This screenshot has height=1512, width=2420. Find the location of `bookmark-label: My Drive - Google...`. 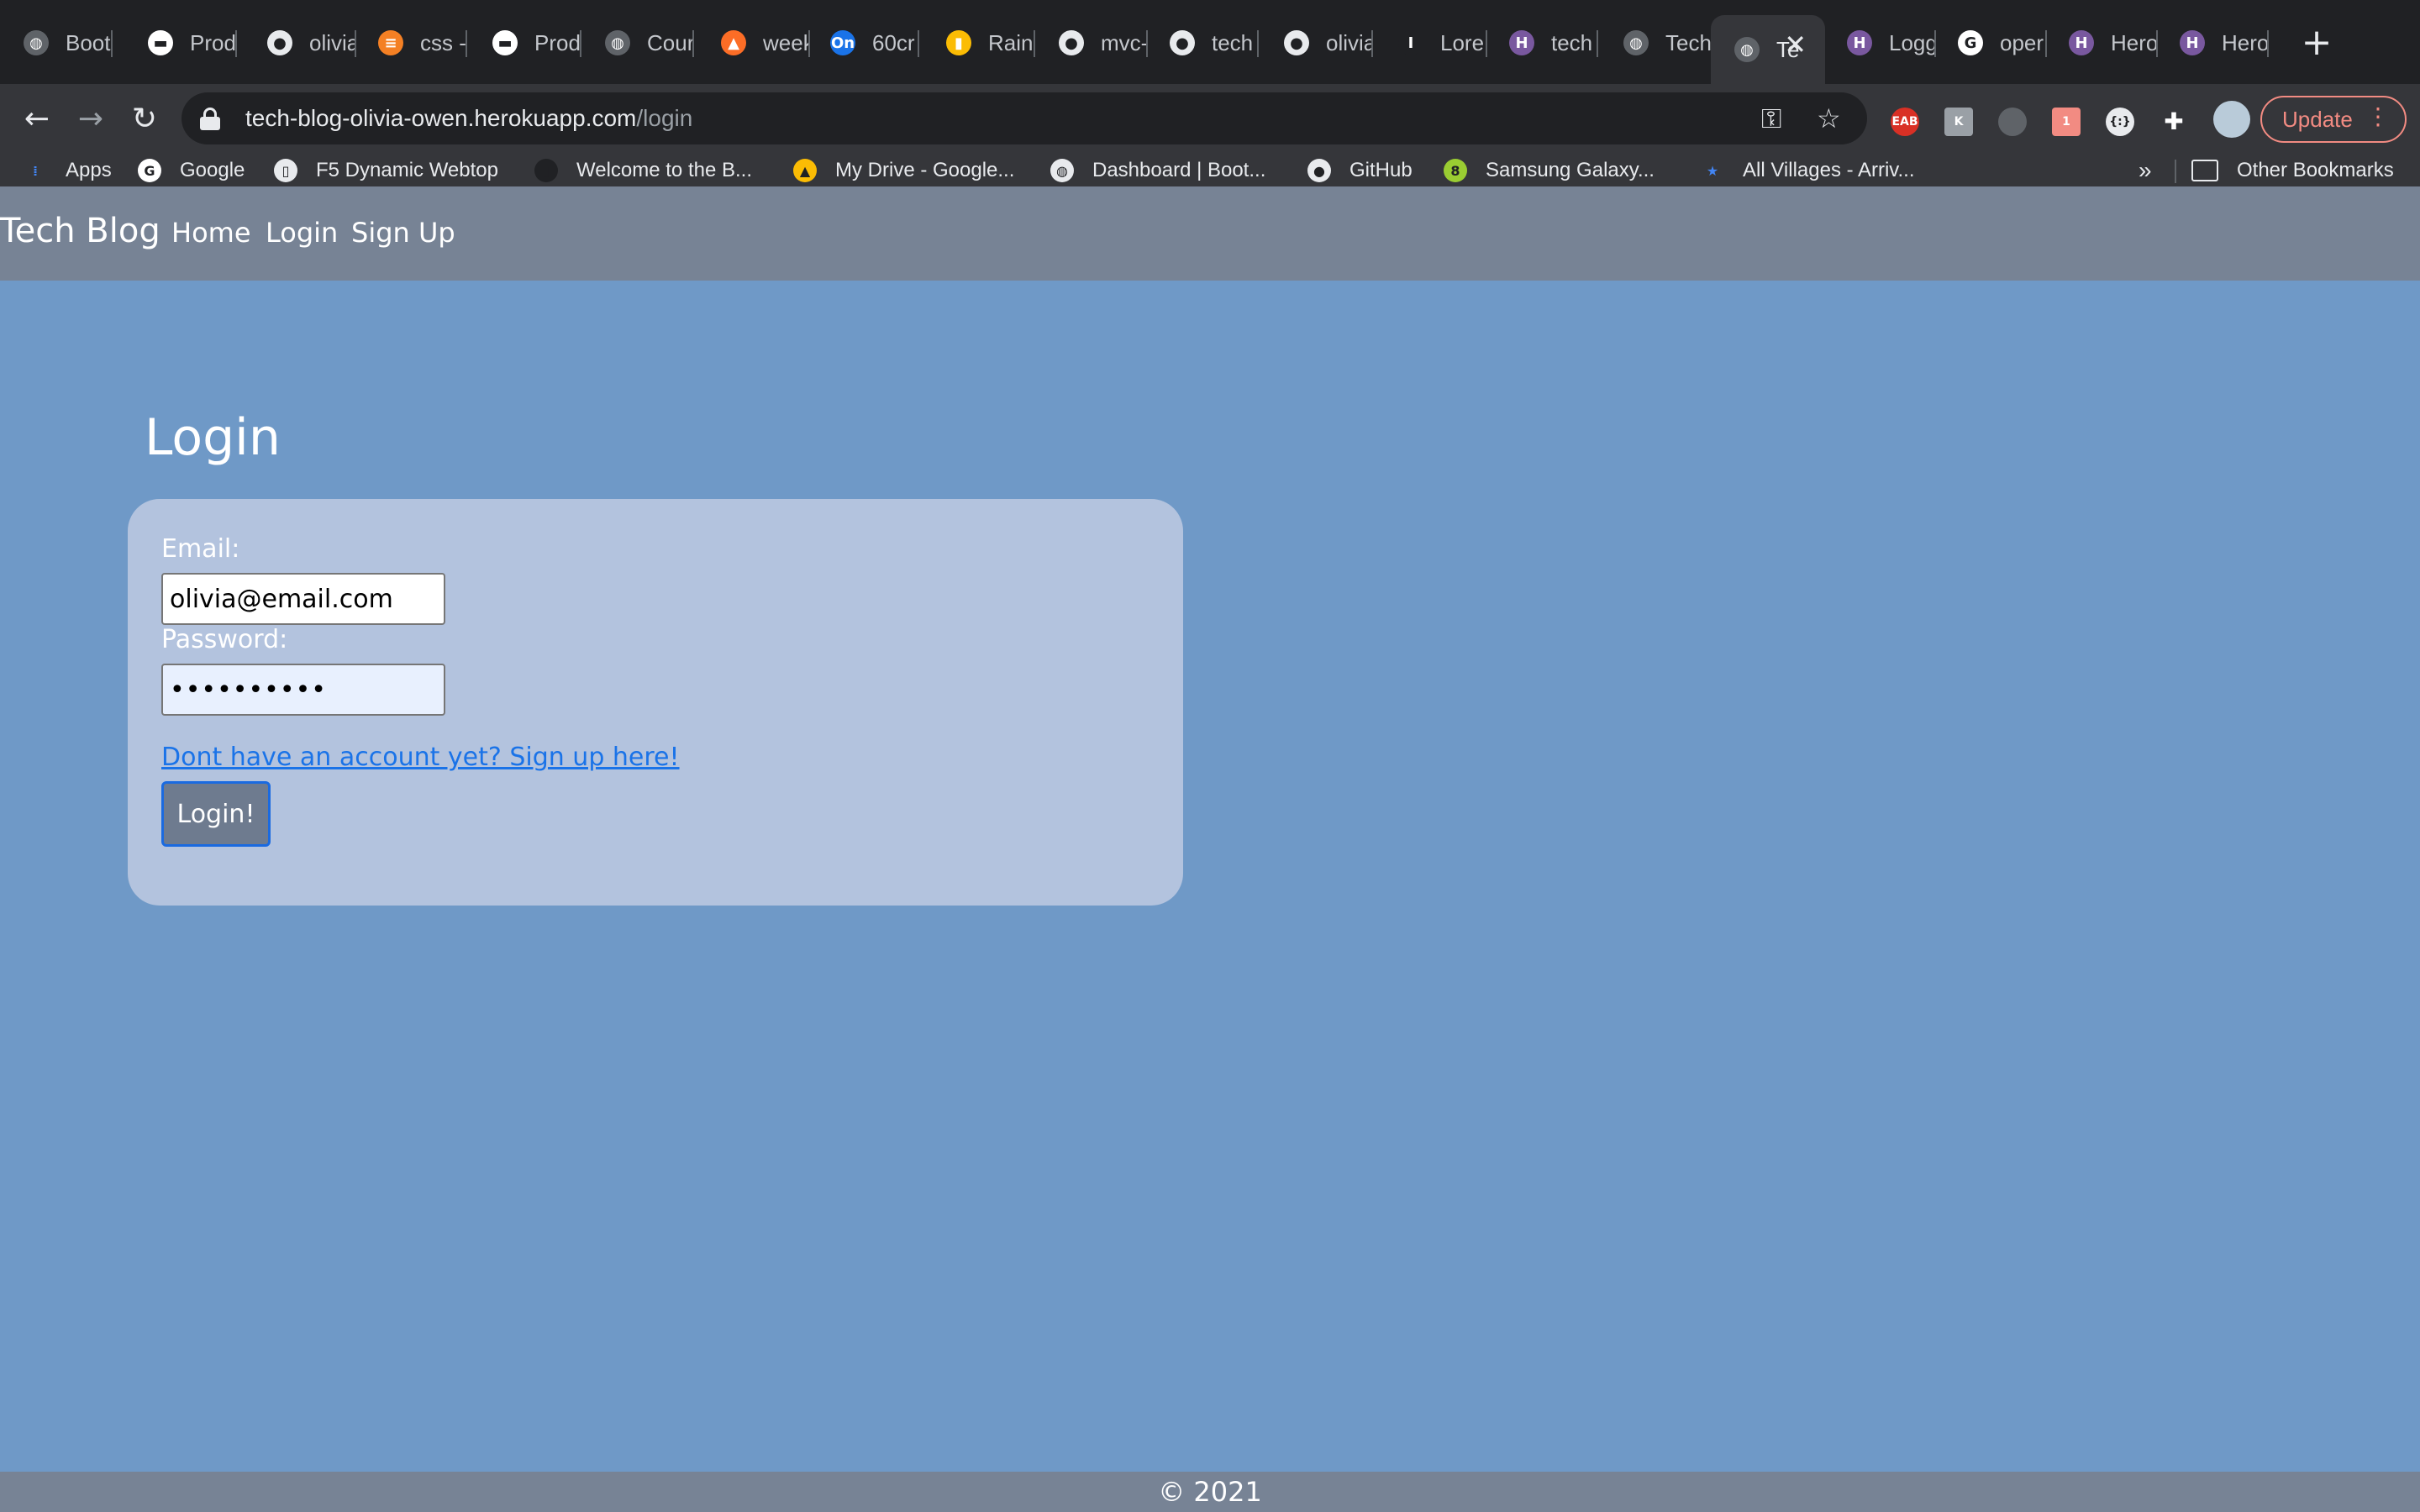

bookmark-label: My Drive - Google... is located at coordinates (925, 170).